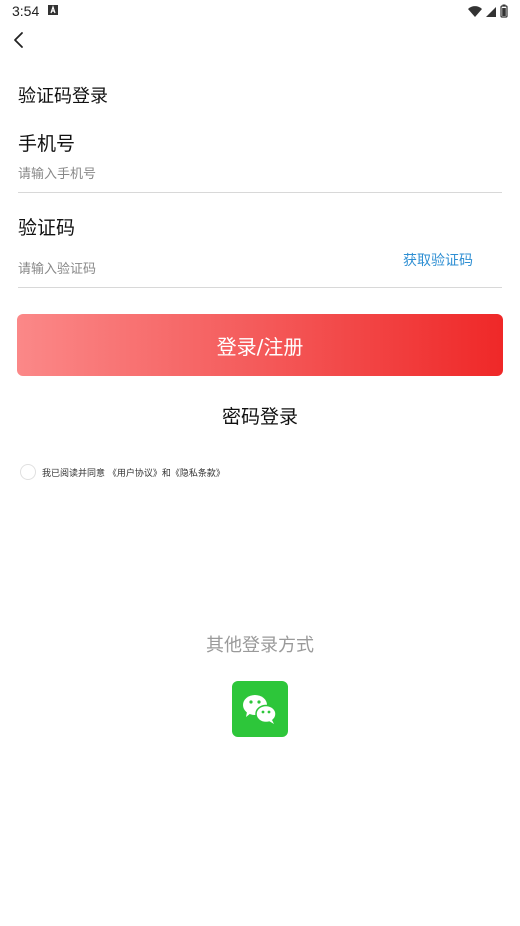 This screenshot has width=520, height=926. I want to click on back-button, so click(20, 40).